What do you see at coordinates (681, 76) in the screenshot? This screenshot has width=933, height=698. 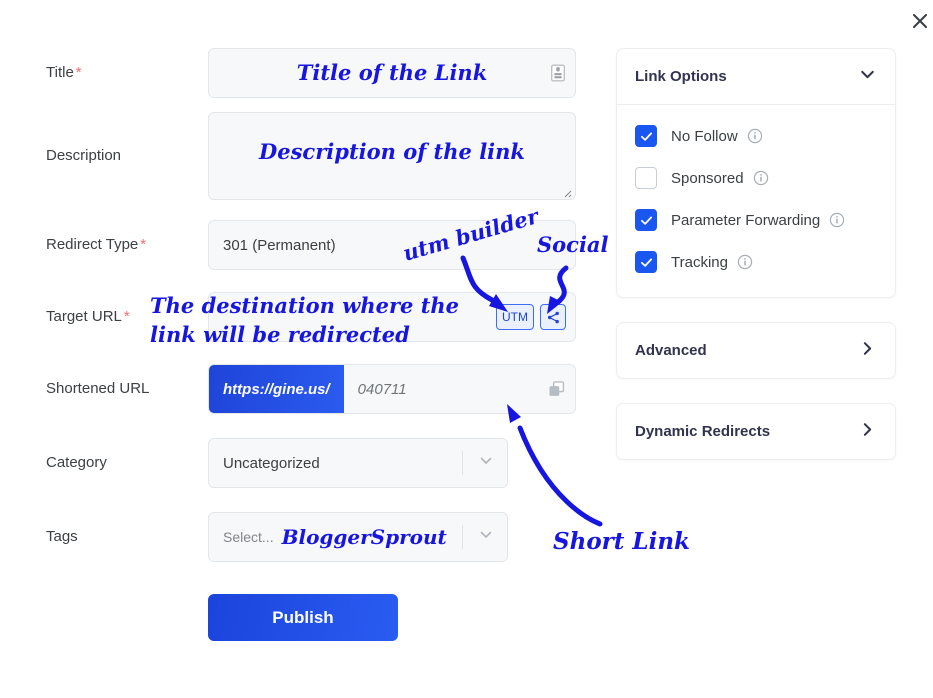 I see `link-options-title: Link Options` at bounding box center [681, 76].